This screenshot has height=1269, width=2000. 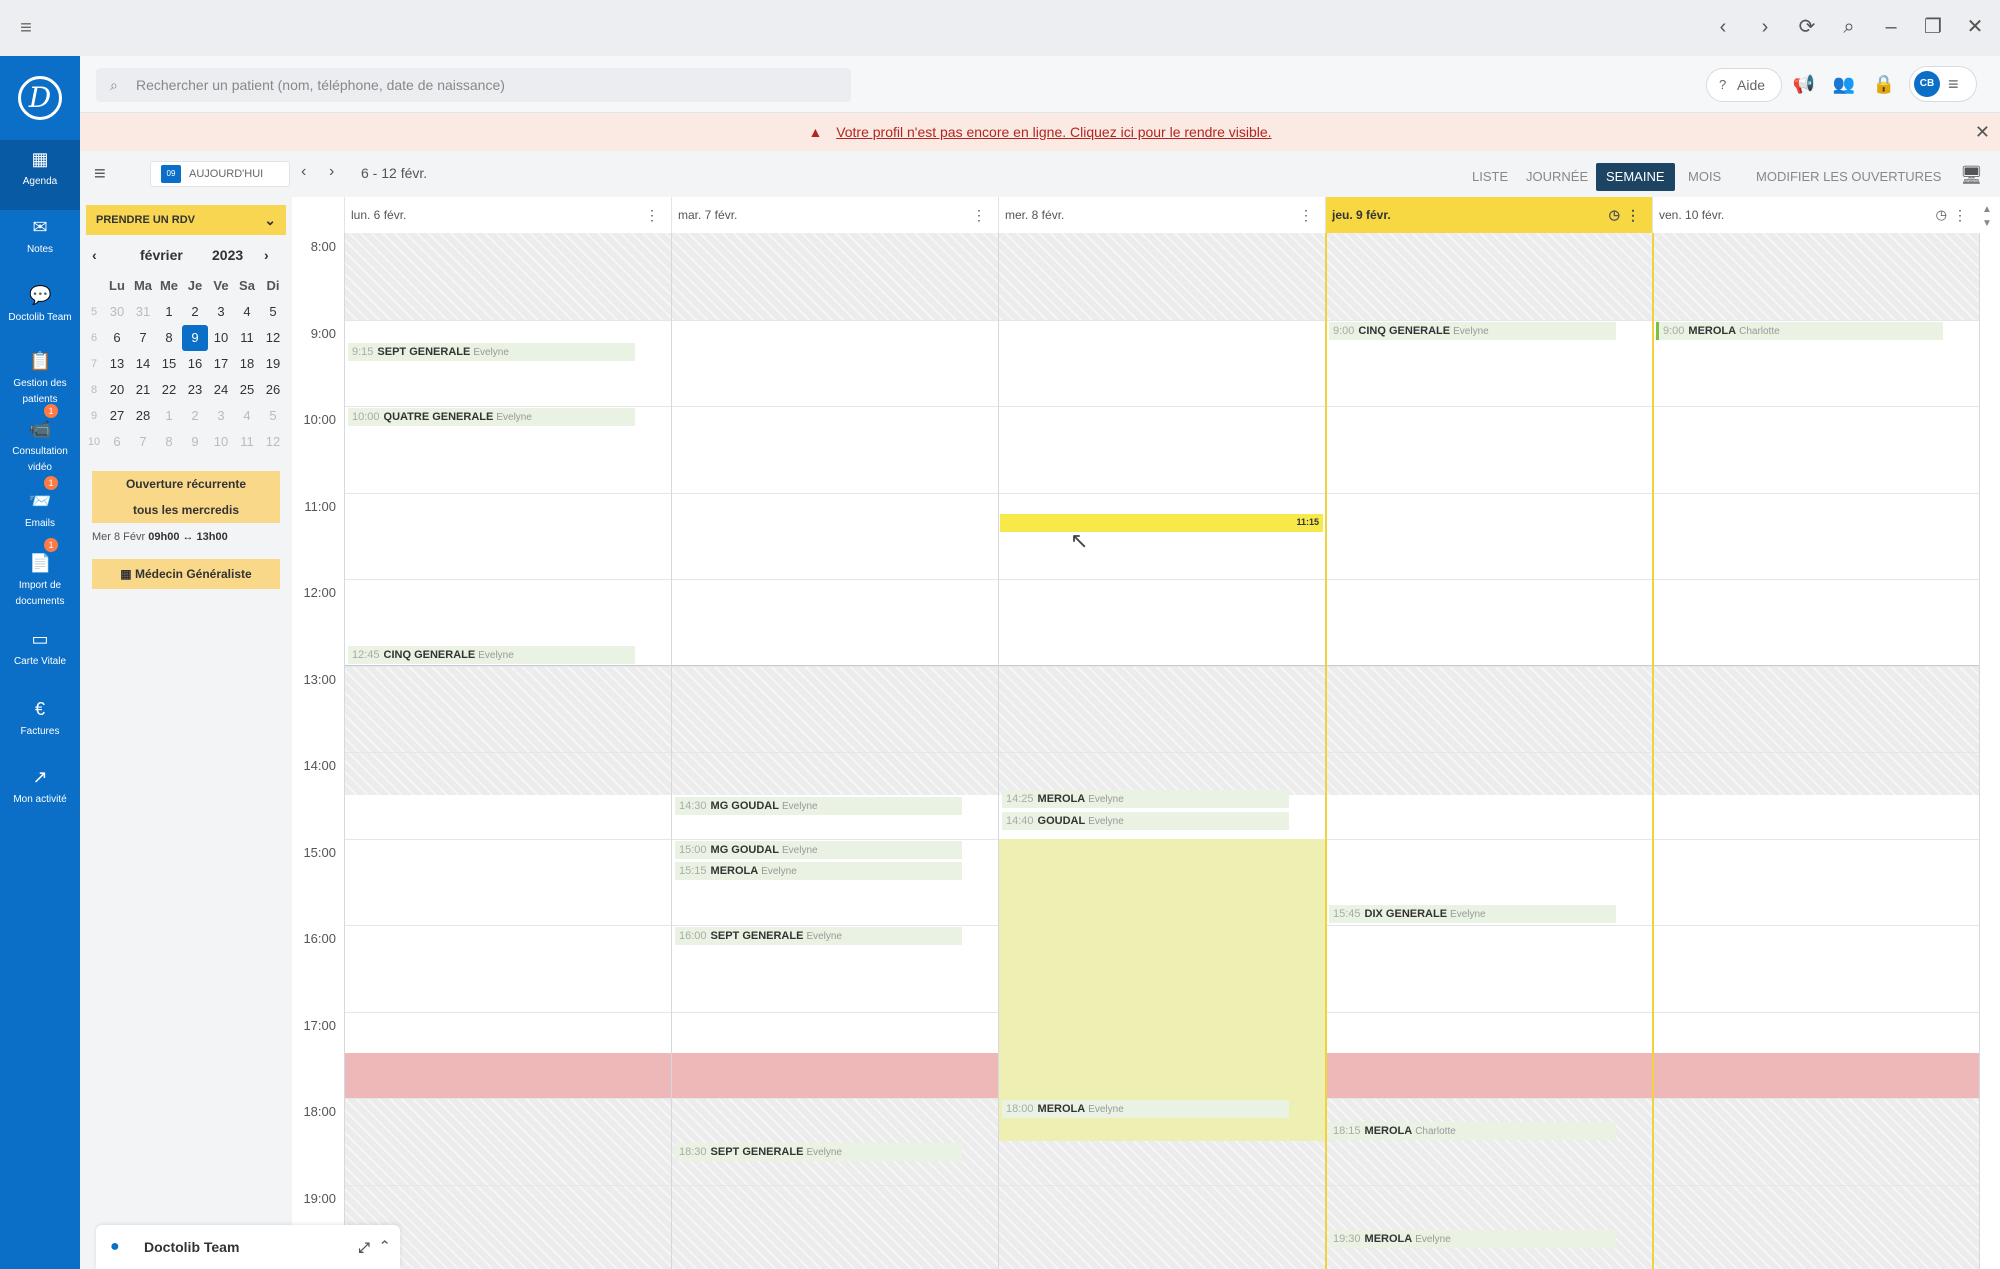 I want to click on appointment: 14:40 GOUDAL Evelyne, so click(x=1145, y=820).